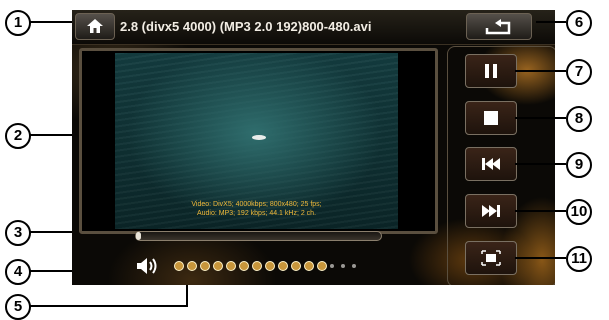  What do you see at coordinates (258, 236) in the screenshot?
I see `seek-bar` at bounding box center [258, 236].